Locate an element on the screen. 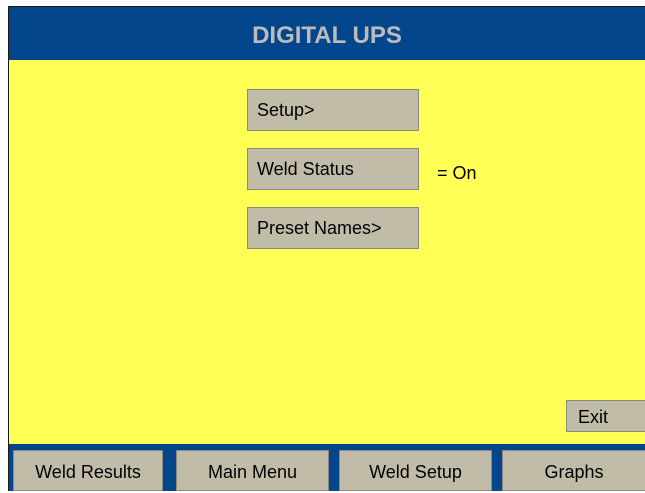  weld-status-button: Weld Status is located at coordinates (333, 169).